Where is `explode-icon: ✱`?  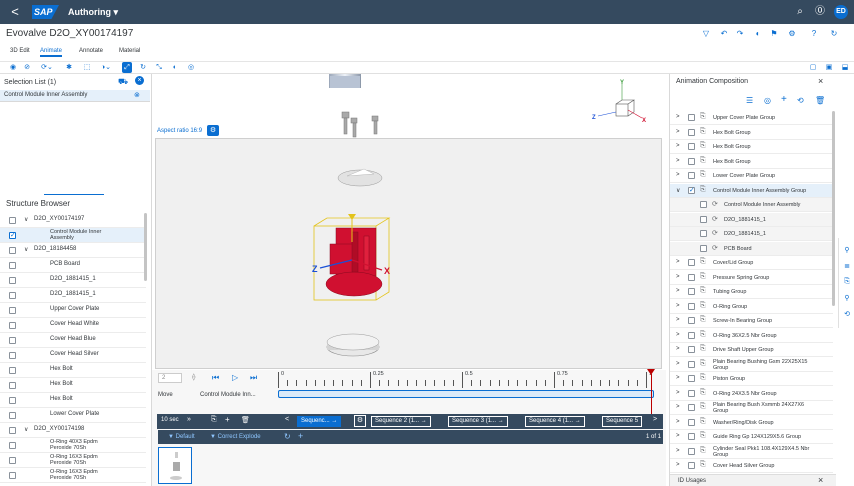
explode-icon: ✱ is located at coordinates (69, 67).